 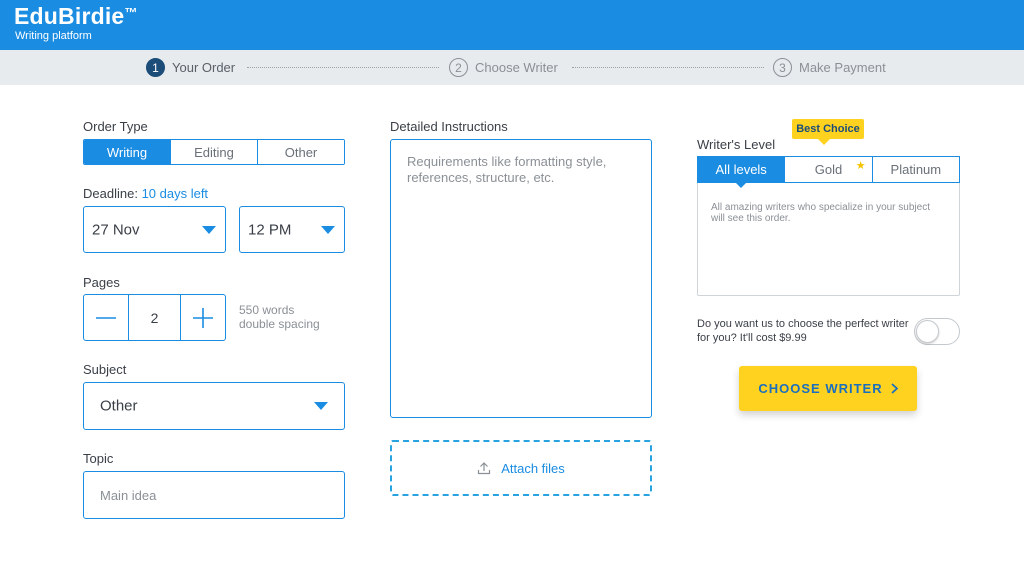 I want to click on order-type-selector: Writing Editing Other, so click(x=214, y=152).